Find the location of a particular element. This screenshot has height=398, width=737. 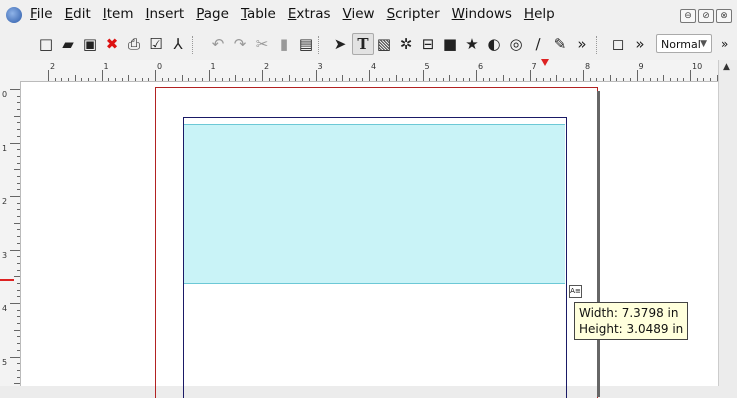

open-icon: ▰ is located at coordinates (68, 44).